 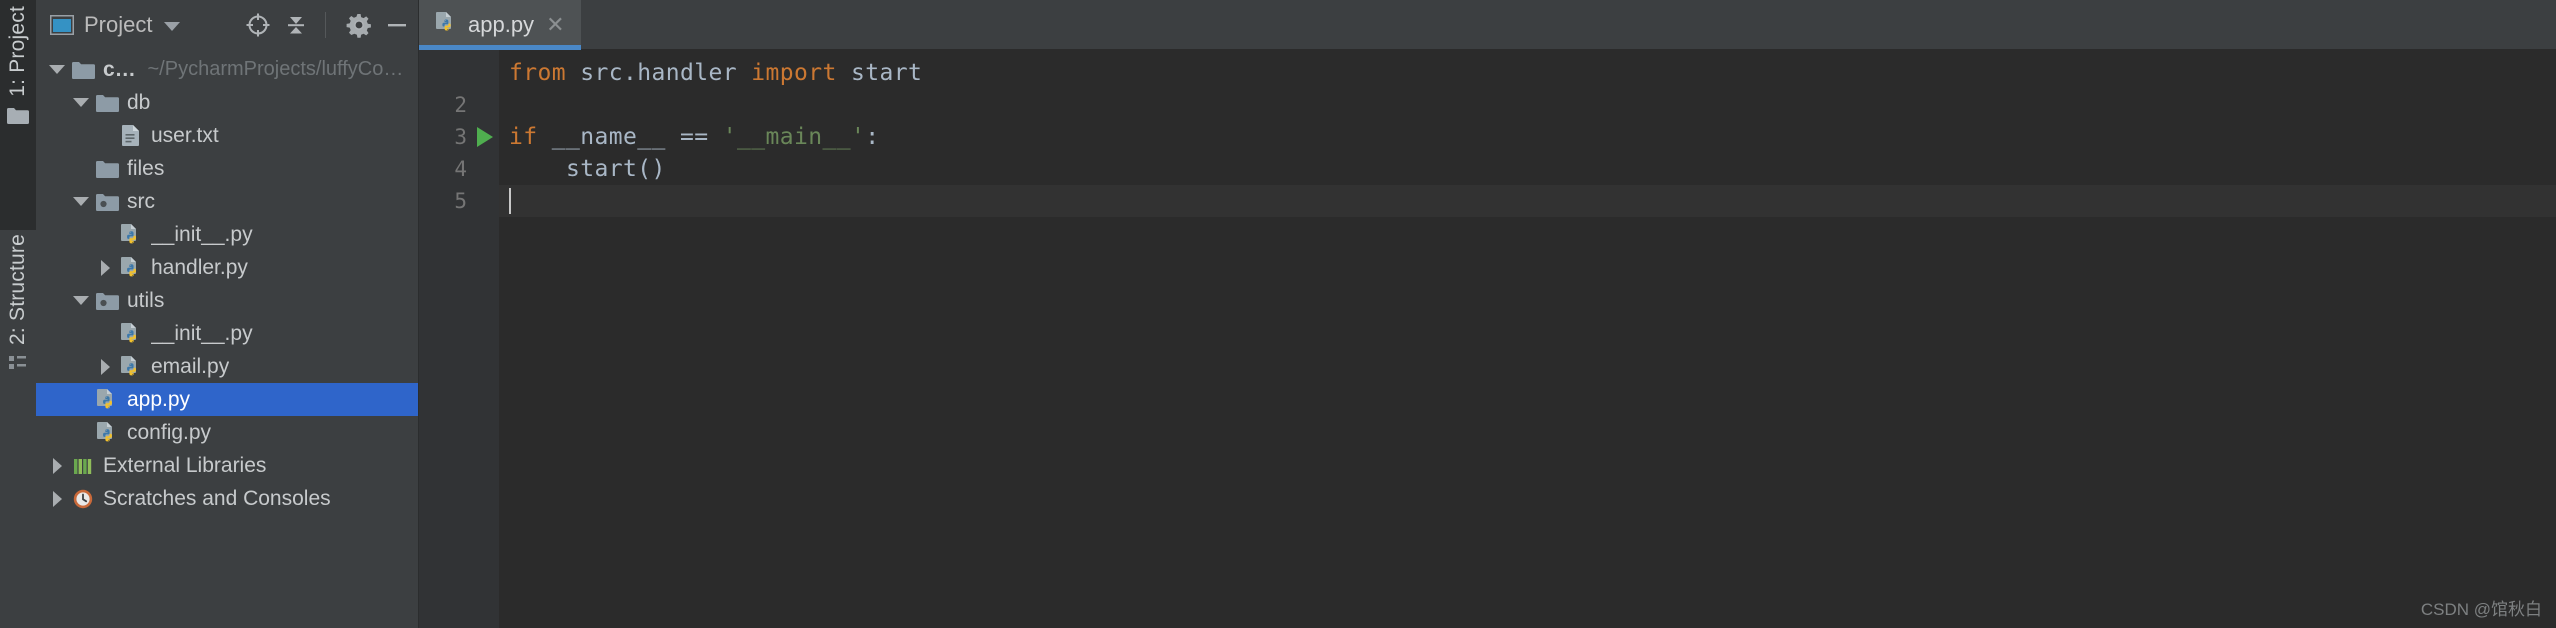 What do you see at coordinates (510, 201) in the screenshot?
I see `text-caret` at bounding box center [510, 201].